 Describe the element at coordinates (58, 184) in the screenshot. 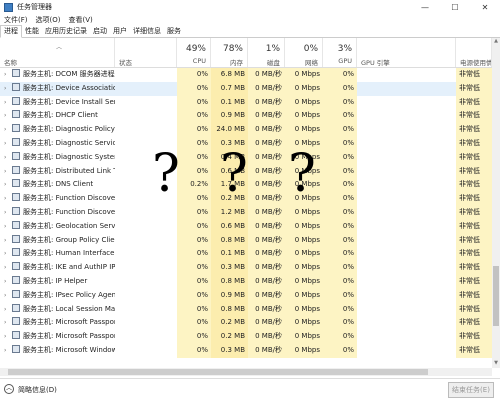

I see `process-name: 服务主机: DNS Client` at that location.